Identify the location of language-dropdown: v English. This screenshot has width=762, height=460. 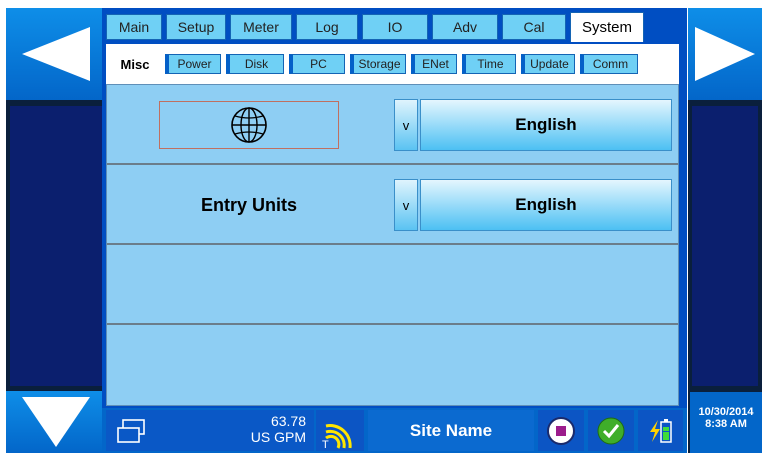
(533, 125).